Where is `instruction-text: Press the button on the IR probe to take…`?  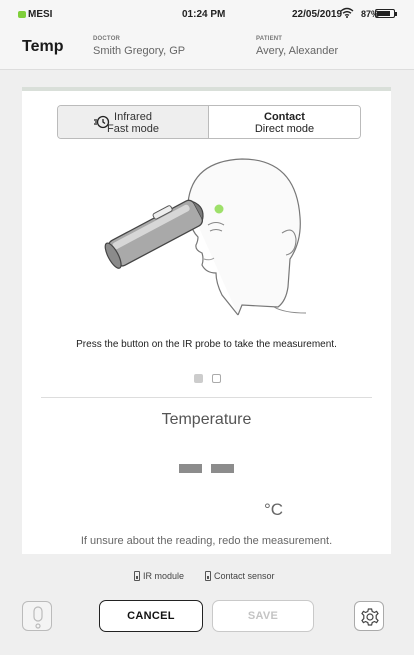 instruction-text: Press the button on the IR probe to take… is located at coordinates (206, 344).